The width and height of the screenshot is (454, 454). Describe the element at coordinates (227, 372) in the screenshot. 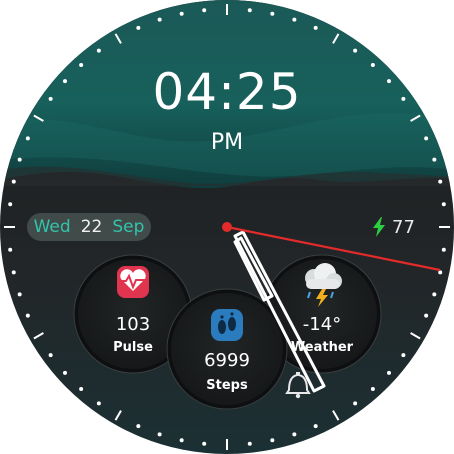

I see `steps-value-group: 6999 Steps` at that location.